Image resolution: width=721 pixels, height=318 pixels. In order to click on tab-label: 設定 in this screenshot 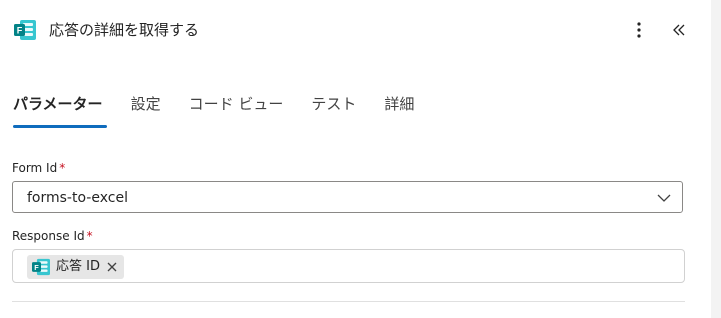, I will do `click(145, 104)`.